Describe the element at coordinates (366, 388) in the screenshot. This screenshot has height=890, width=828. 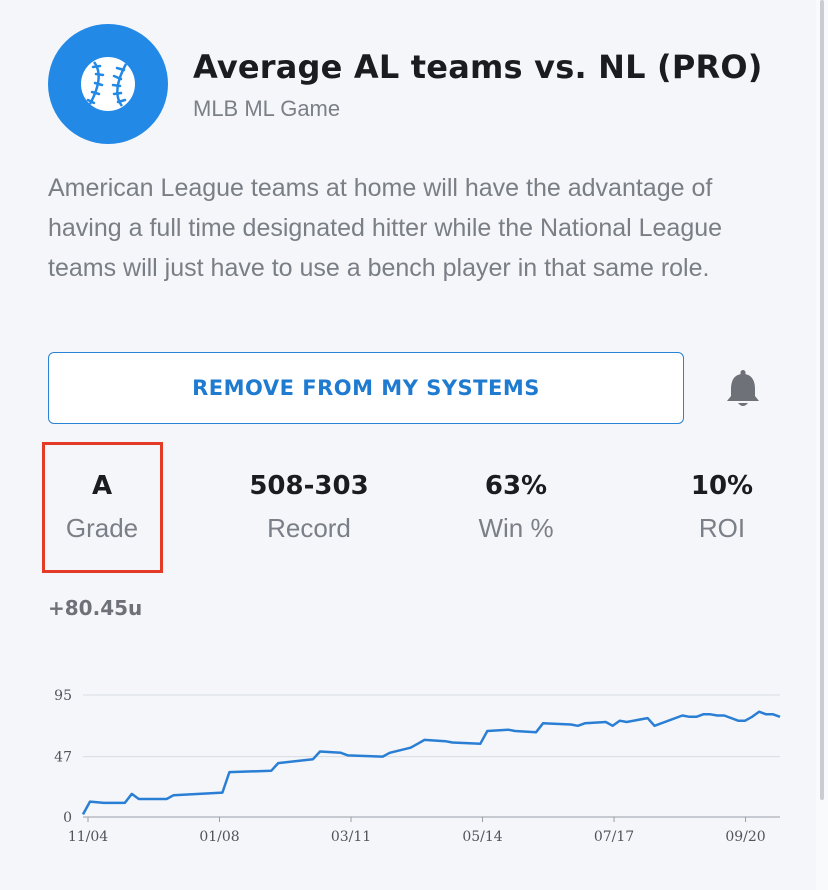
I see `remove-from-my-systems-button: REMOVE FROM MY SYSTEMS` at that location.